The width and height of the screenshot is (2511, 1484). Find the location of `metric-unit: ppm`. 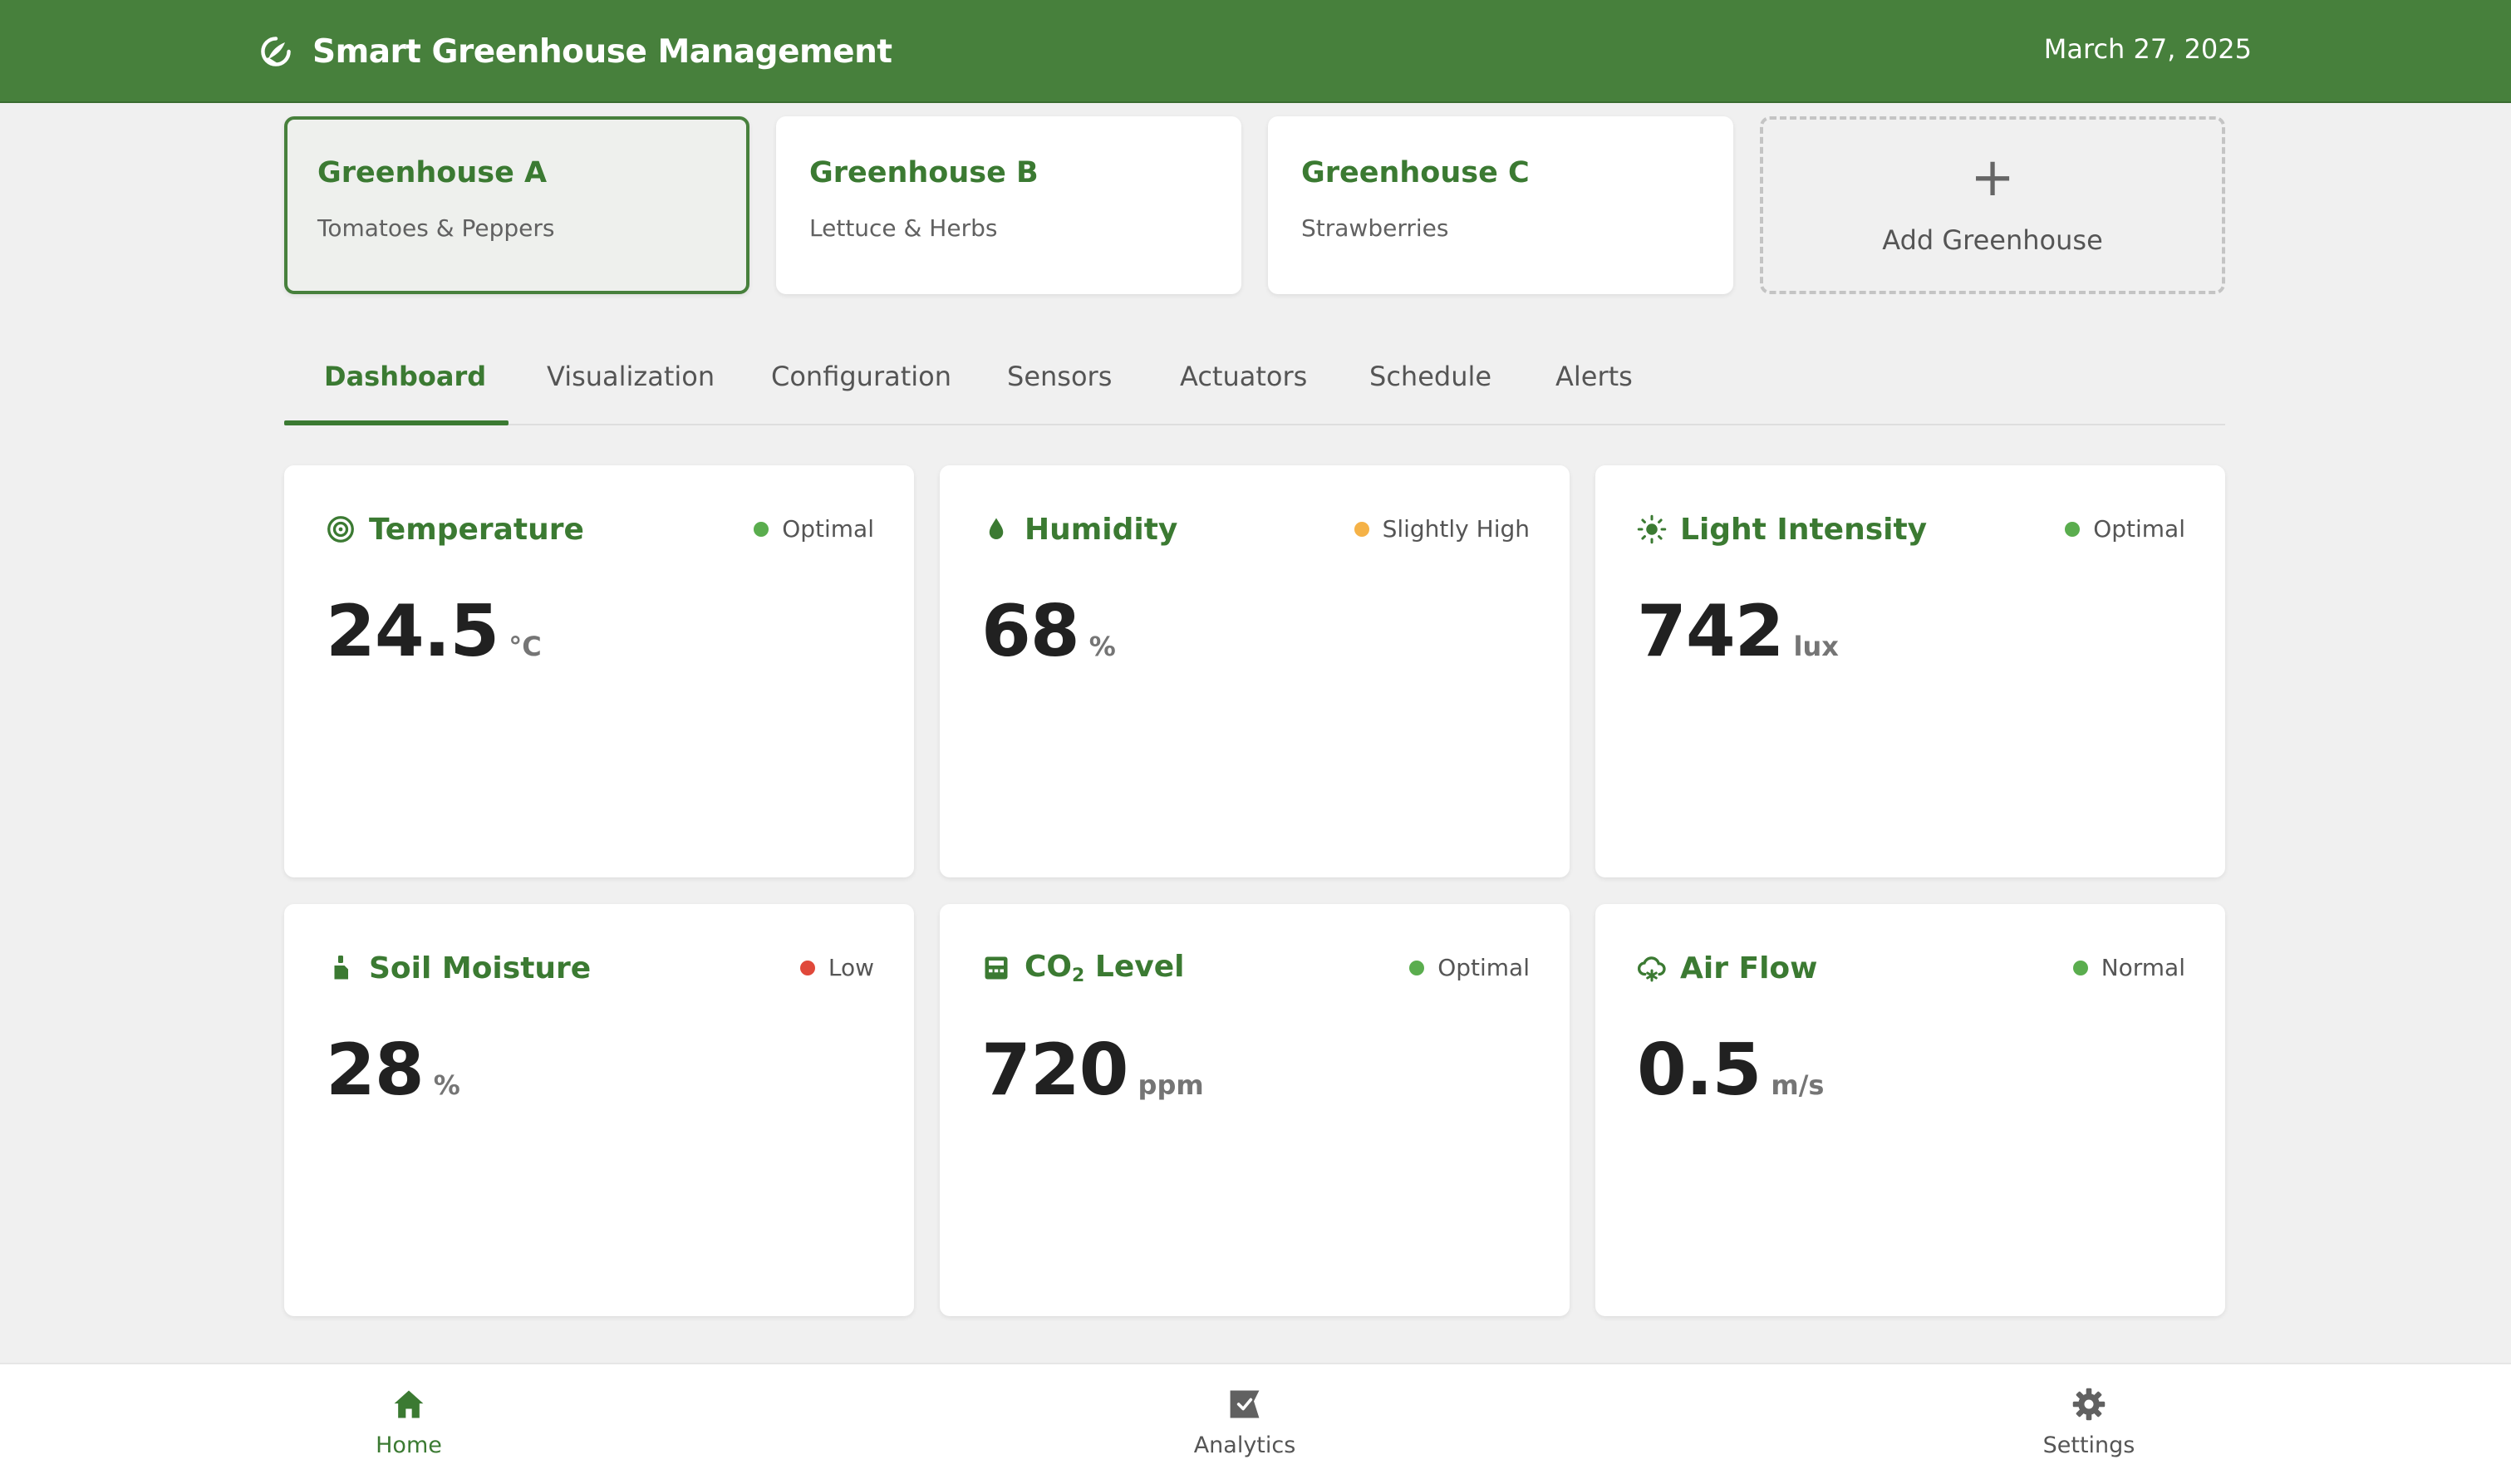

metric-unit: ppm is located at coordinates (1171, 1085).